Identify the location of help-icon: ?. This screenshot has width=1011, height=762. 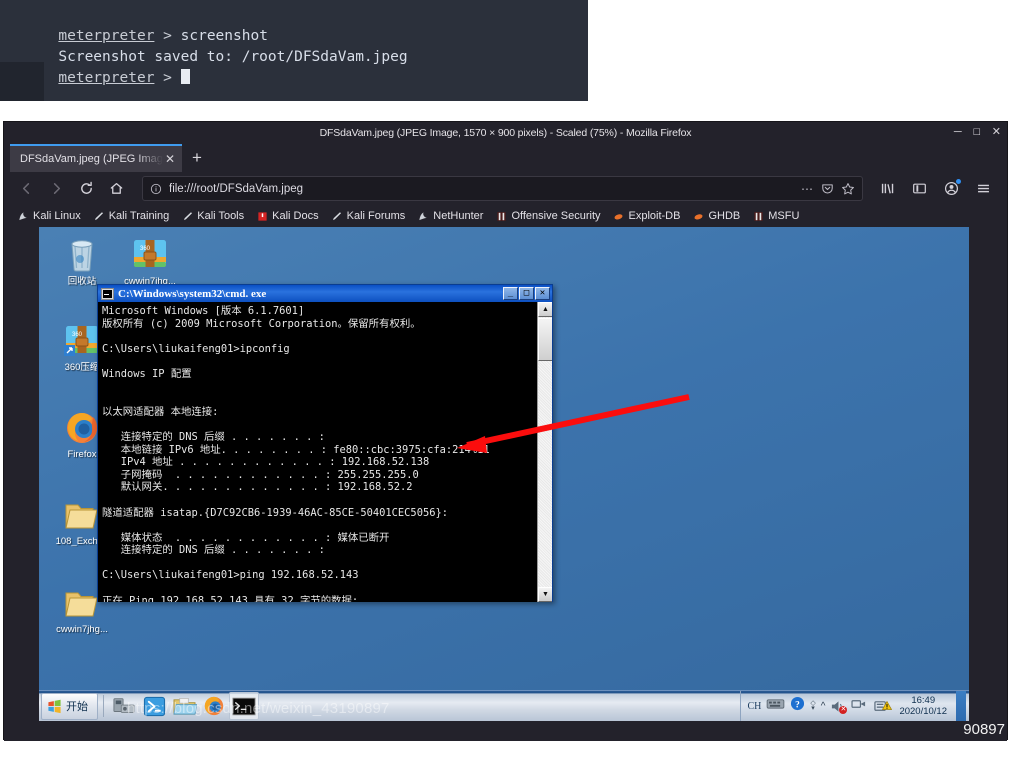
(797, 706).